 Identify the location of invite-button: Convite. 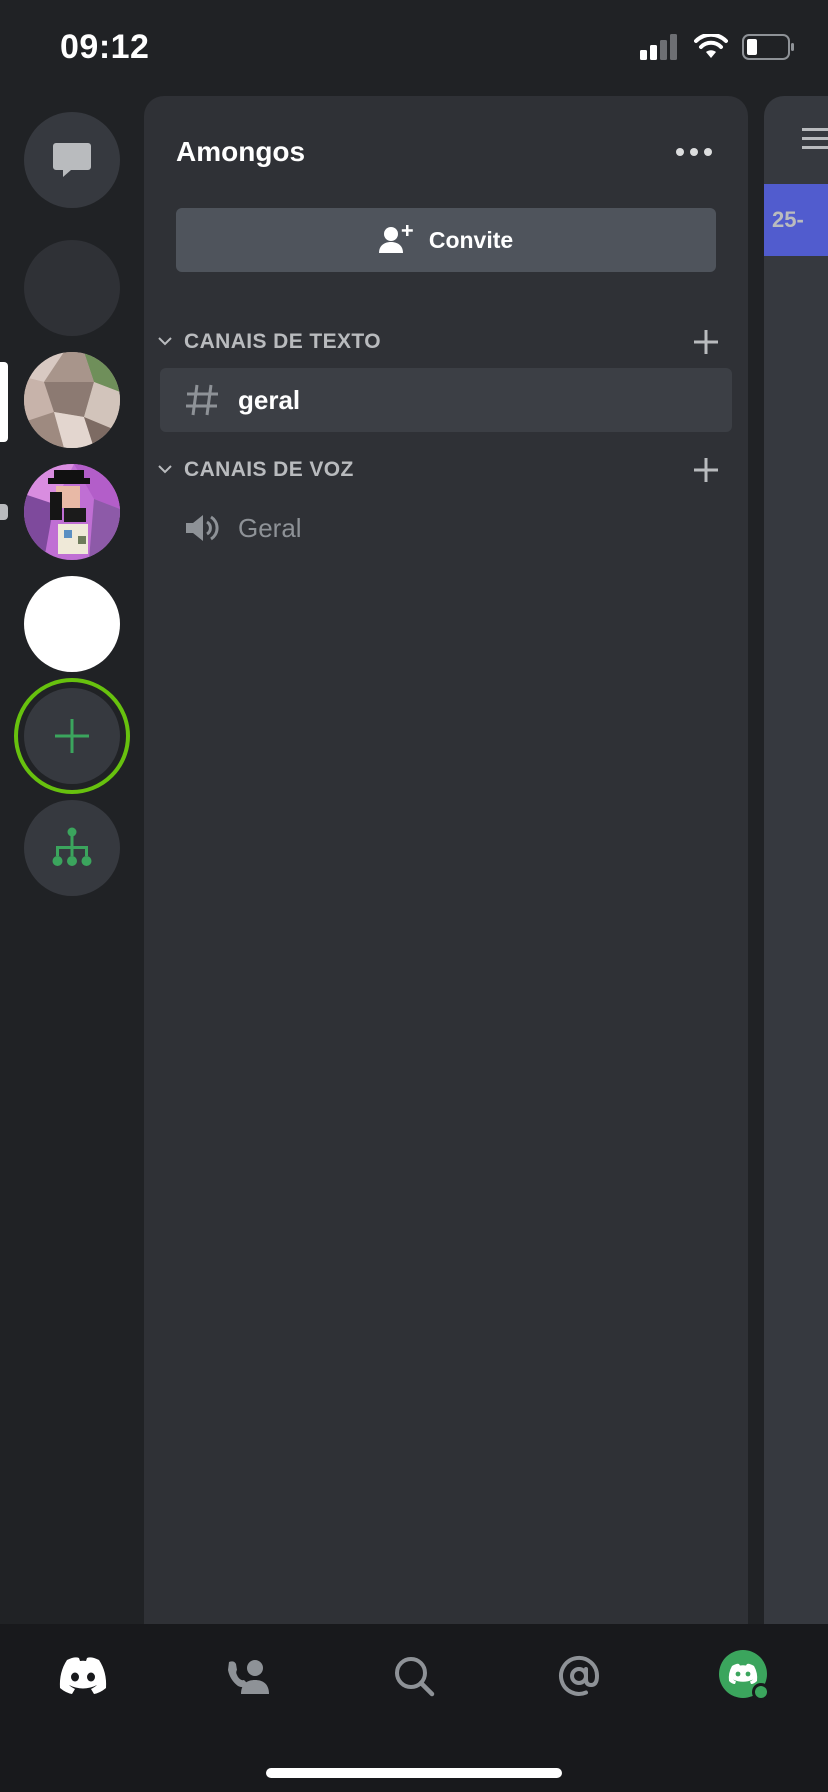
(446, 240).